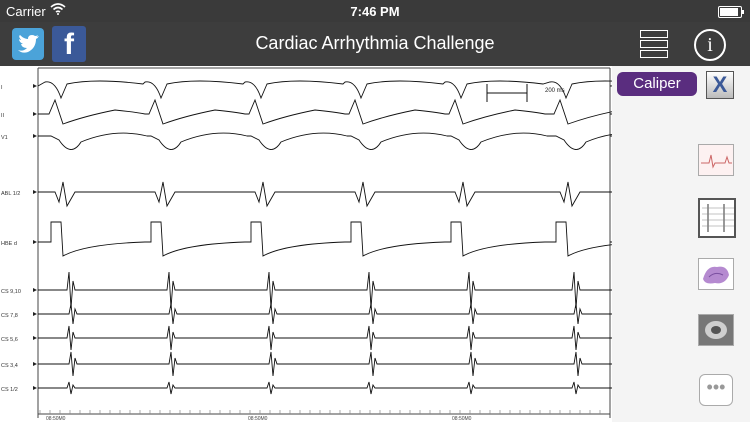 This screenshot has width=750, height=427. What do you see at coordinates (11, 292) in the screenshot?
I see `channel-label: CS 9,10` at bounding box center [11, 292].